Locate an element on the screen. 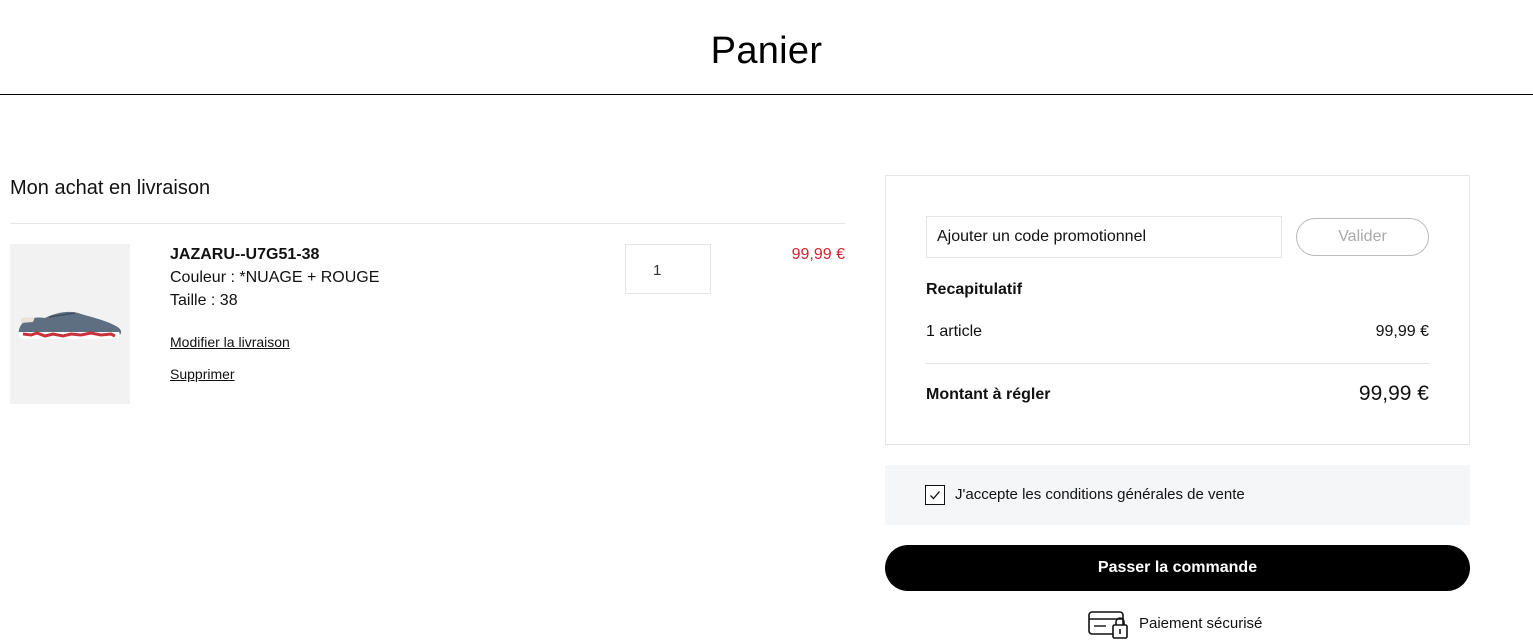  page-header: Panier is located at coordinates (766, 47).